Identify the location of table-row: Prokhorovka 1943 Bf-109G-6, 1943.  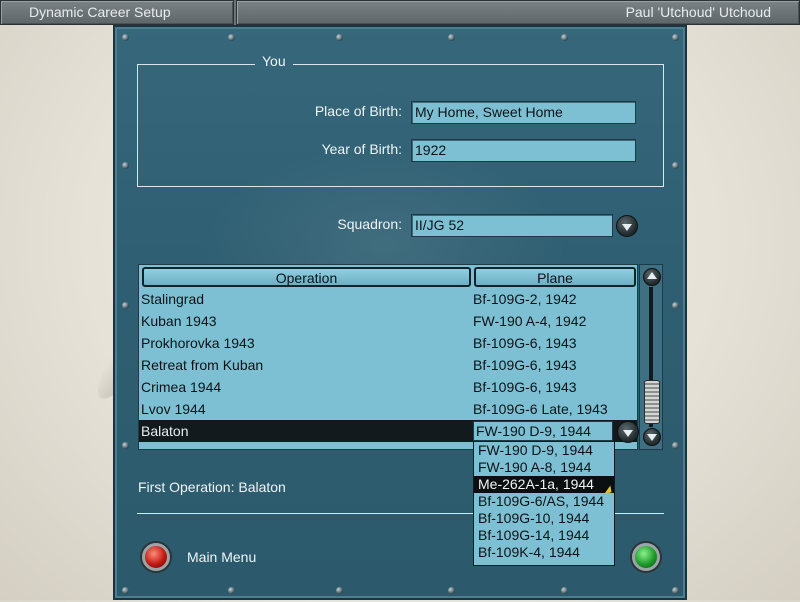
(388, 343).